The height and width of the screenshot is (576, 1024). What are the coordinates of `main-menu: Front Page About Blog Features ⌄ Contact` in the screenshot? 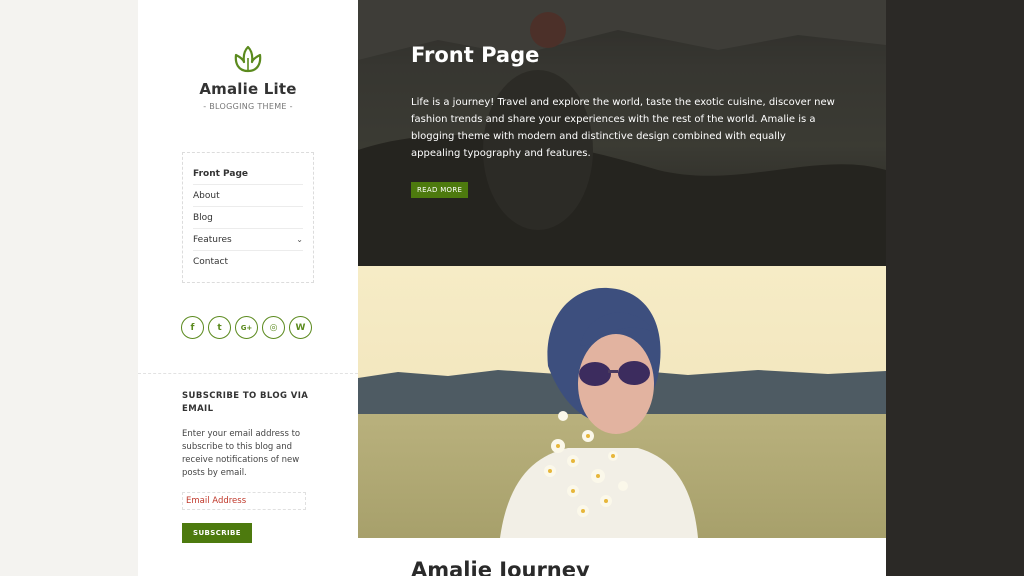 It's located at (248, 217).